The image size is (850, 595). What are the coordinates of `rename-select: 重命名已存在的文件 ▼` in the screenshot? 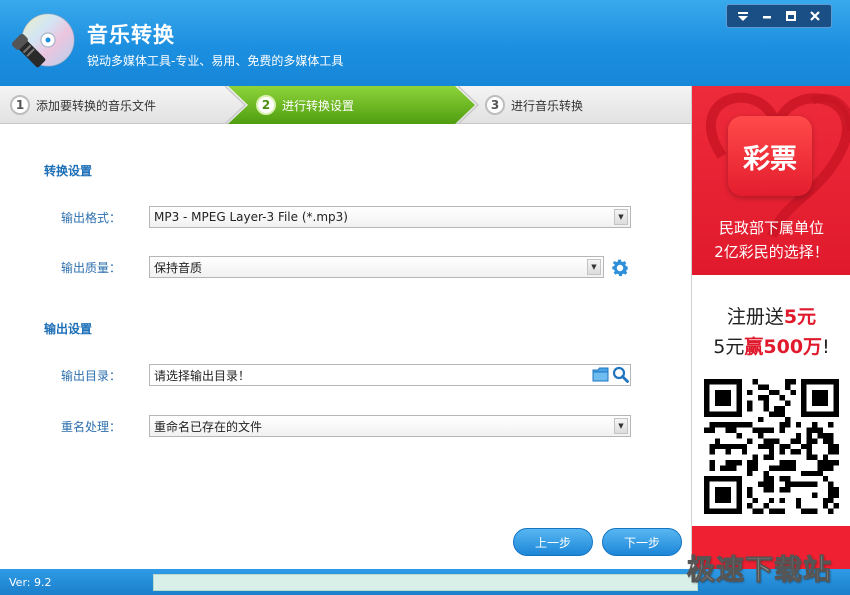 It's located at (390, 426).